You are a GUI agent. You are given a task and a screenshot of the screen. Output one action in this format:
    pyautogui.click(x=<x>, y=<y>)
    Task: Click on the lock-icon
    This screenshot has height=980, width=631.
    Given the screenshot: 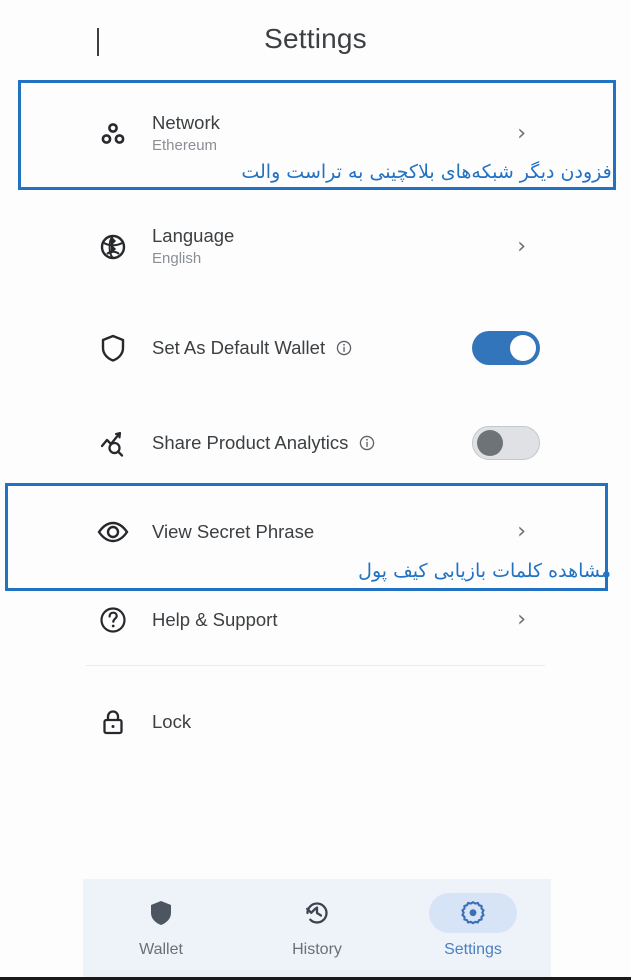 What is the action you would take?
    pyautogui.click(x=113, y=722)
    